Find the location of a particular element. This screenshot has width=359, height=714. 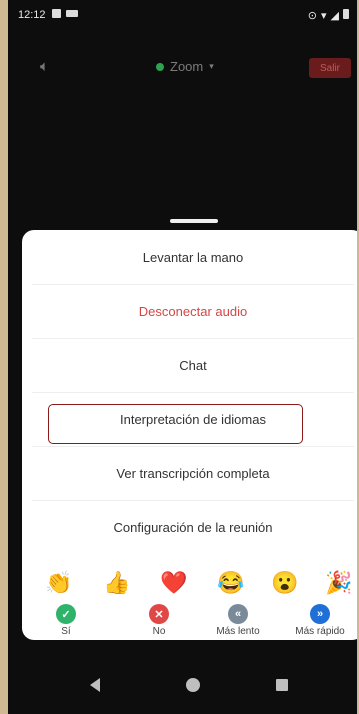

meeting-title: Zoom ▾ is located at coordinates (185, 66).